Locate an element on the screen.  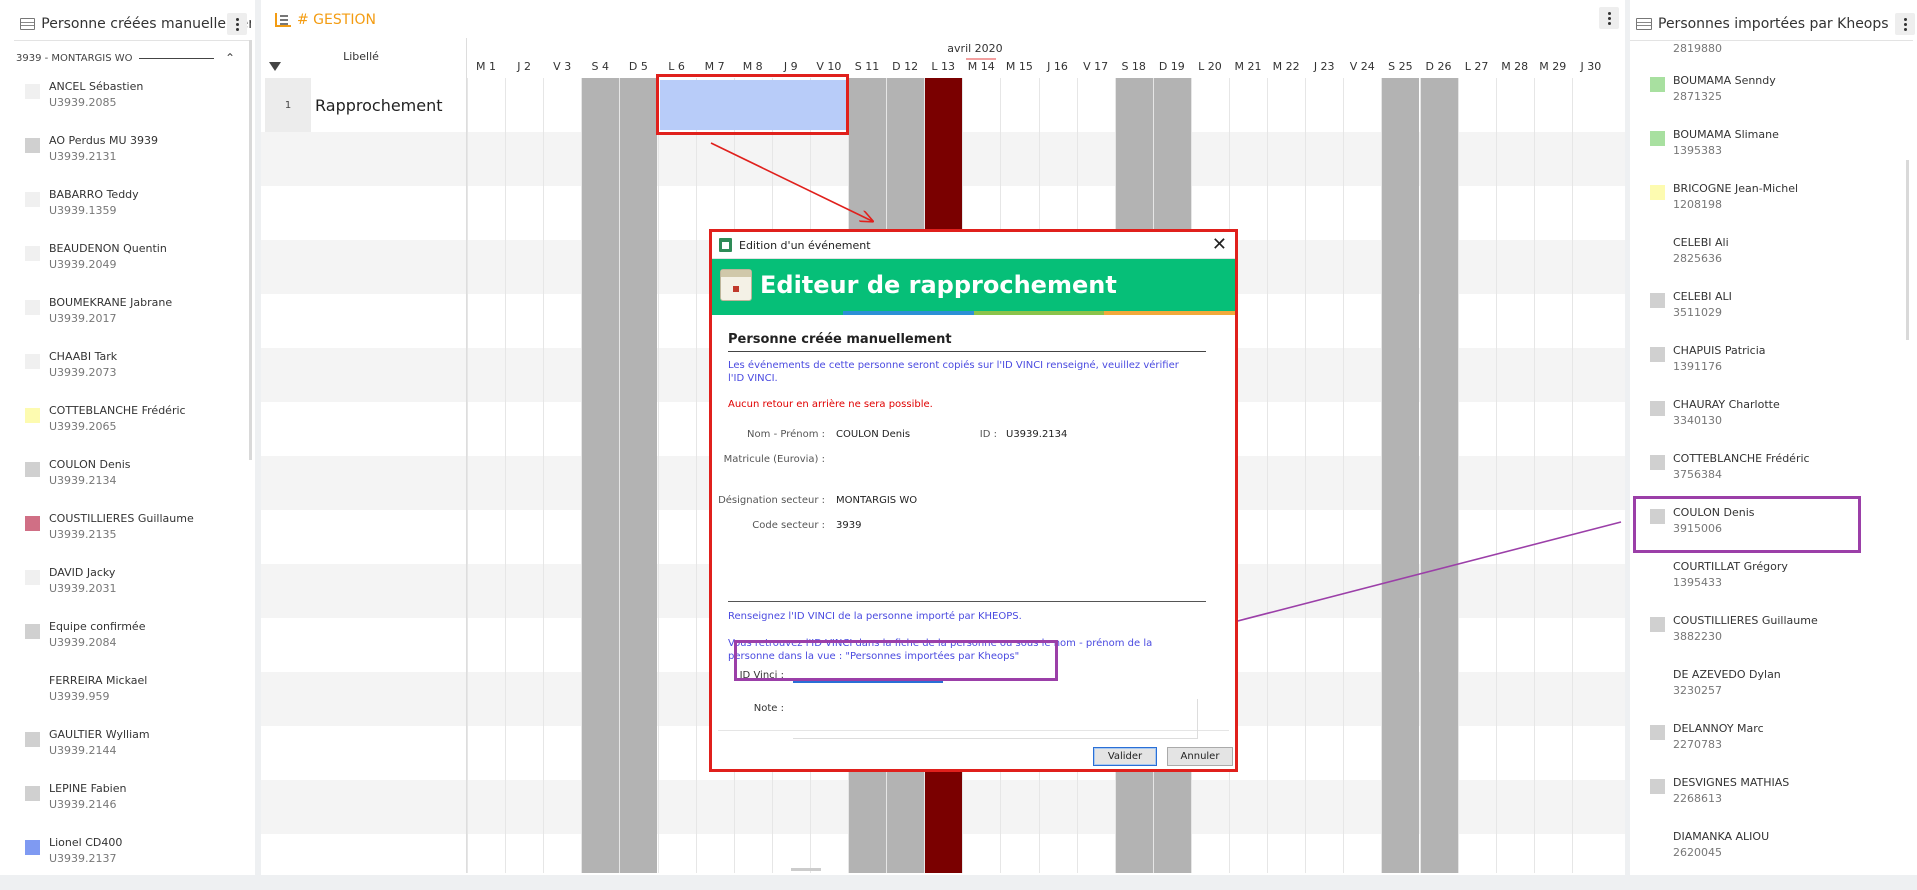
list-item: DIAMANKA ALIOU 2620045 is located at coordinates (1765, 827).